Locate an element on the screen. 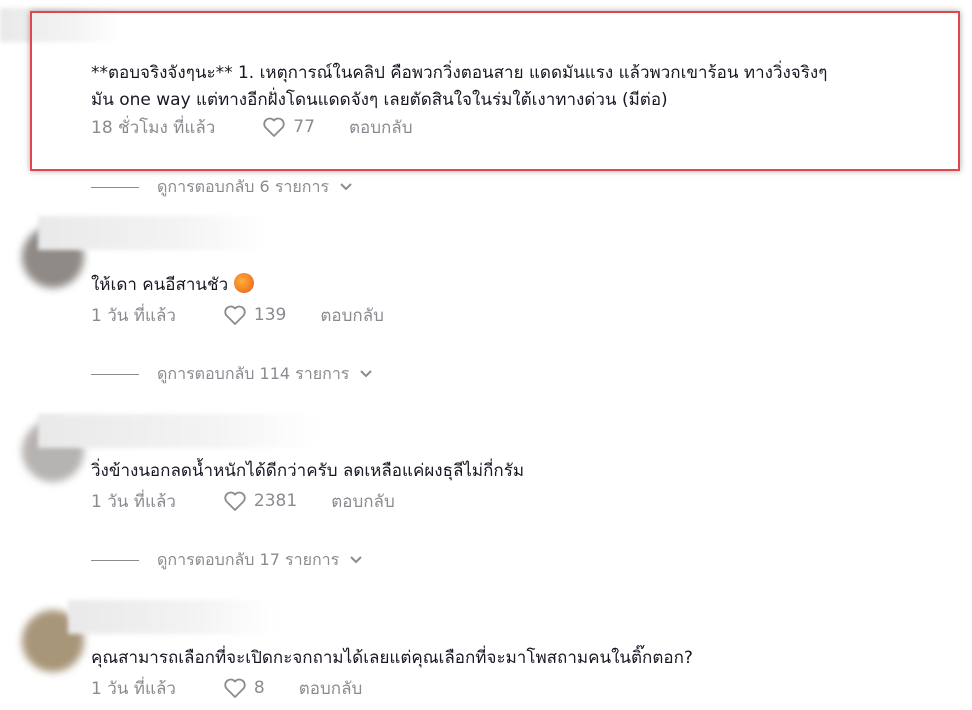 The image size is (972, 710). like-button: 8 is located at coordinates (243, 688).